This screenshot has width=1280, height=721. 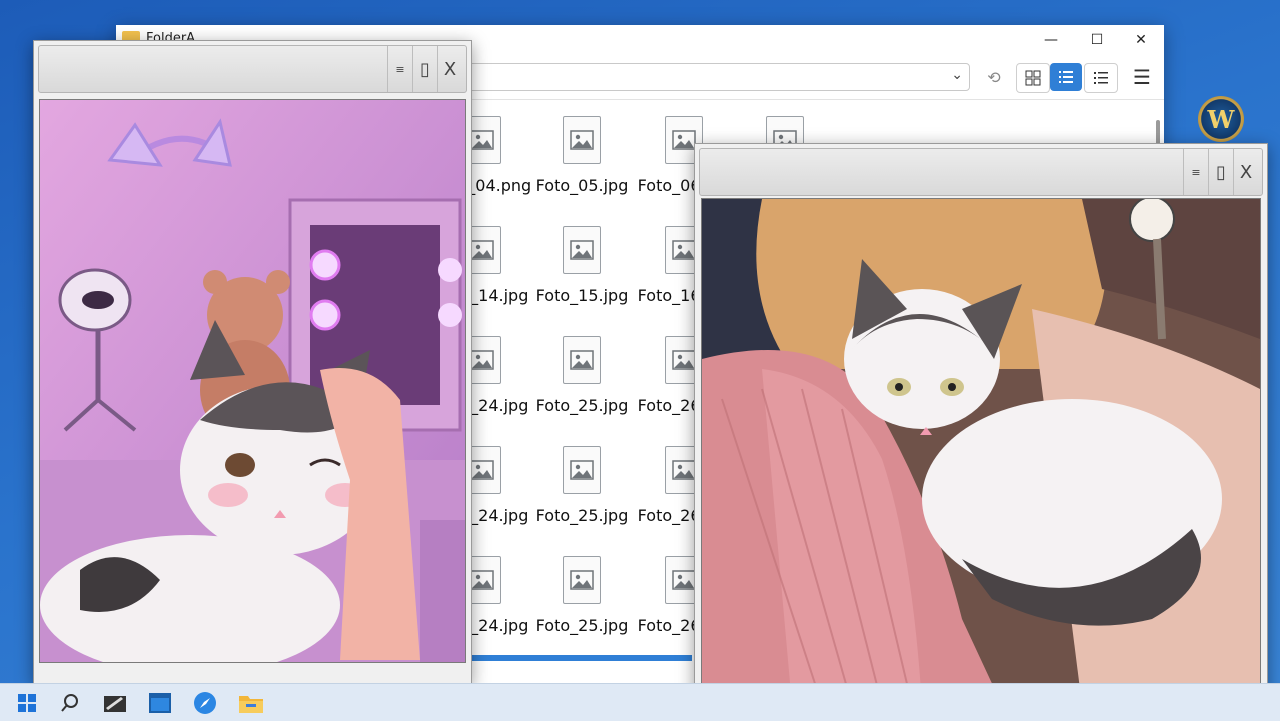 I want to click on search-icon, so click(x=70, y=703).